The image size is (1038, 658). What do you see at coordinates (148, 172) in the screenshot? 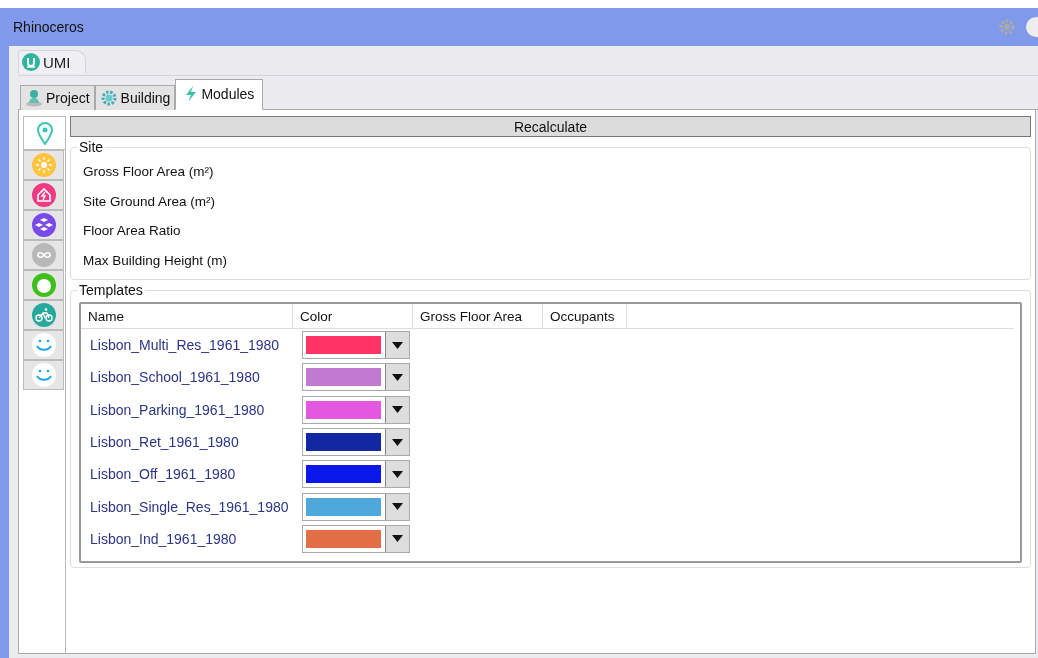
I see `field-label: Gross Floor Area (m²)` at bounding box center [148, 172].